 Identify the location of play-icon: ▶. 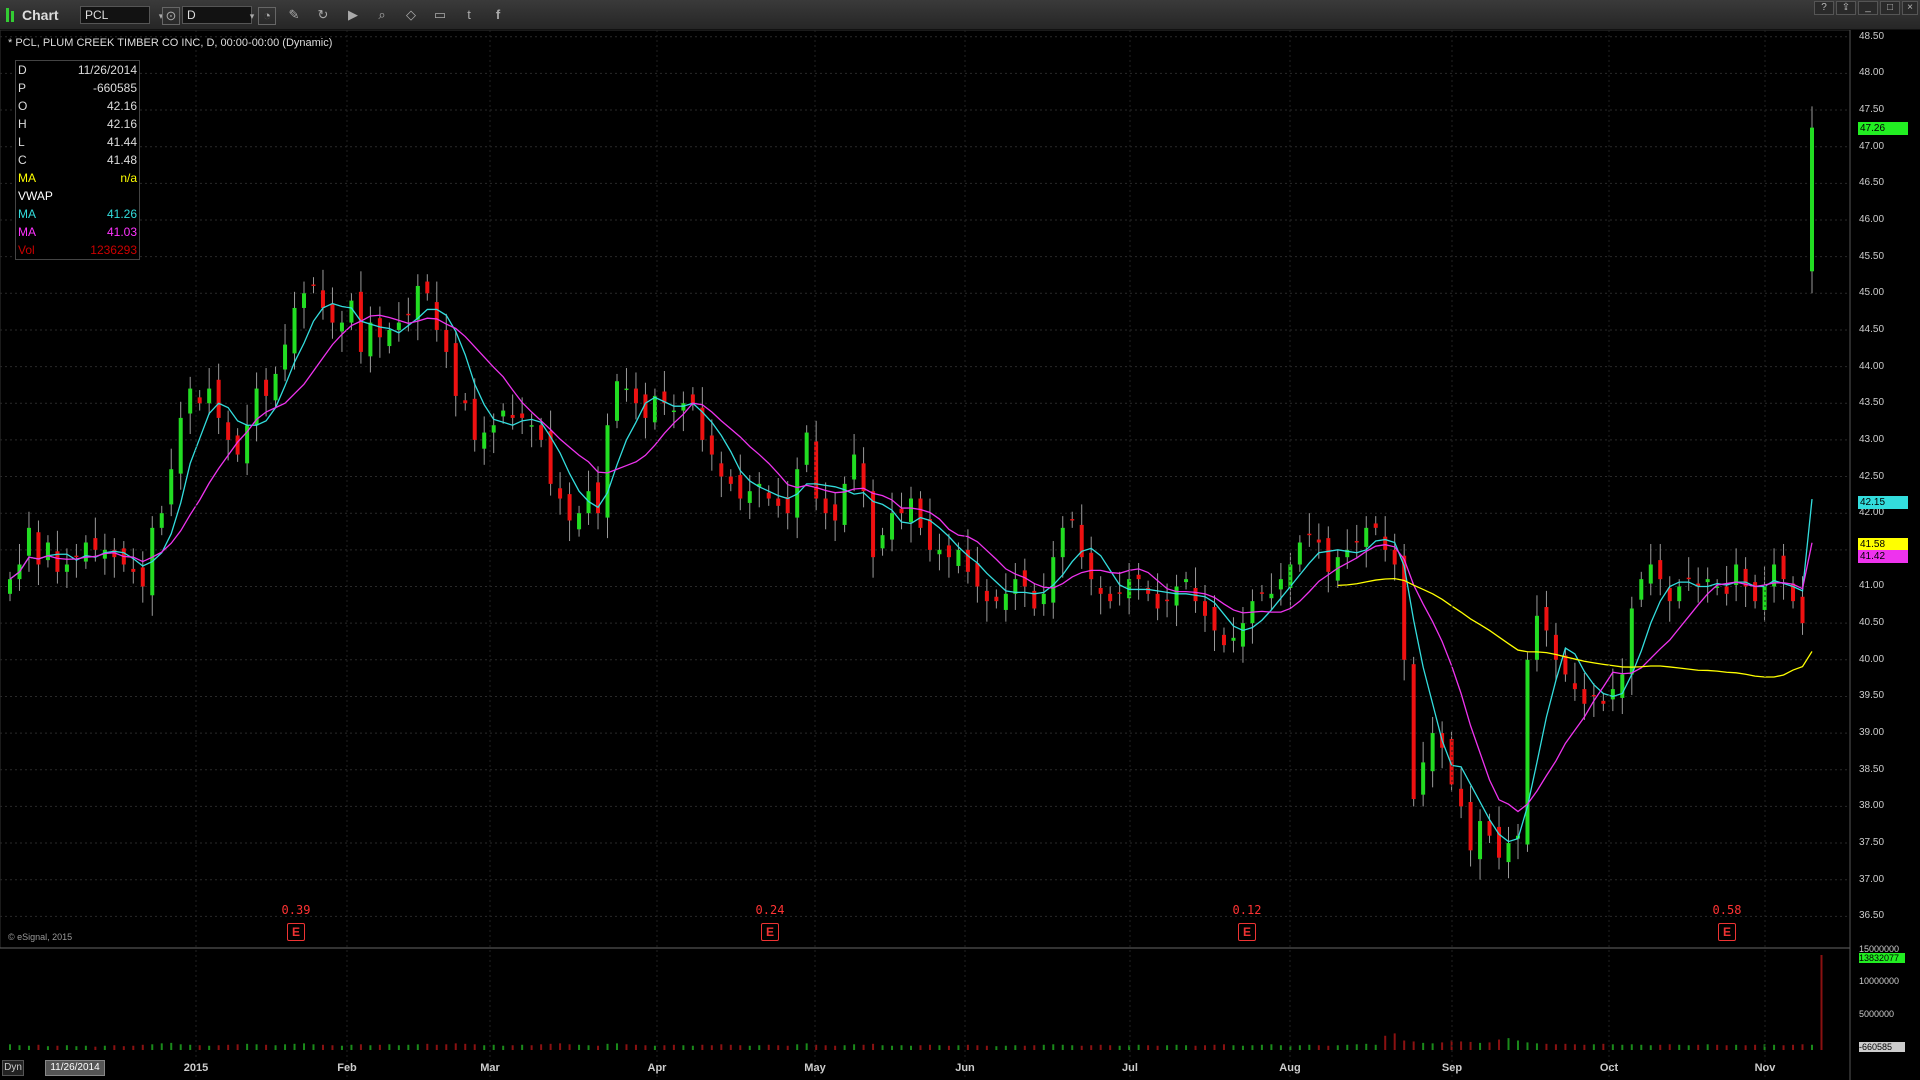
(353, 15).